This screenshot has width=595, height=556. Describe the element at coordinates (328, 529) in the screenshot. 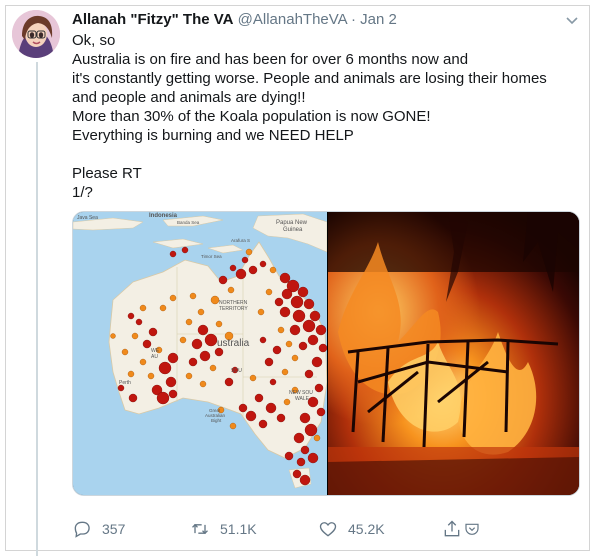

I see `heart-icon` at that location.